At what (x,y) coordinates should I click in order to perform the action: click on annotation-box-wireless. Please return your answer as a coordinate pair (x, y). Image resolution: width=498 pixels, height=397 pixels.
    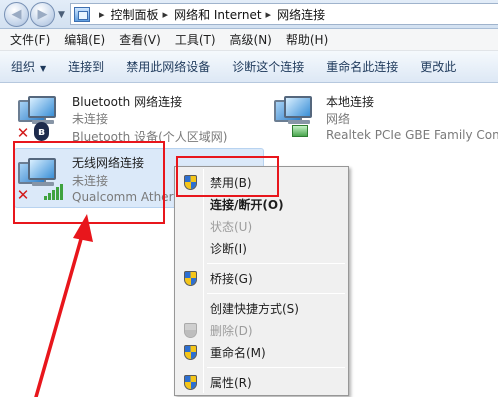
    Looking at the image, I should click on (89, 182).